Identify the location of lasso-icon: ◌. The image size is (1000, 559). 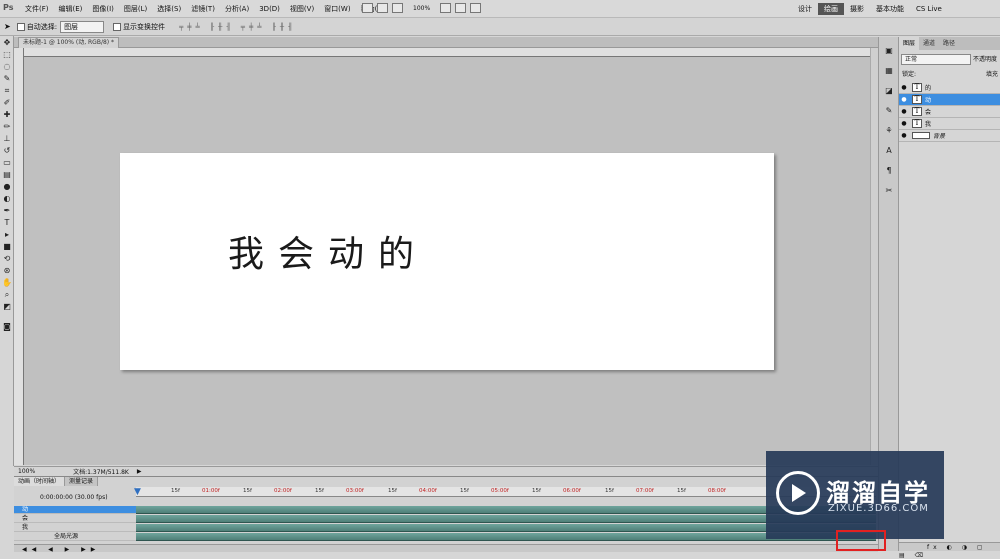
(7, 67).